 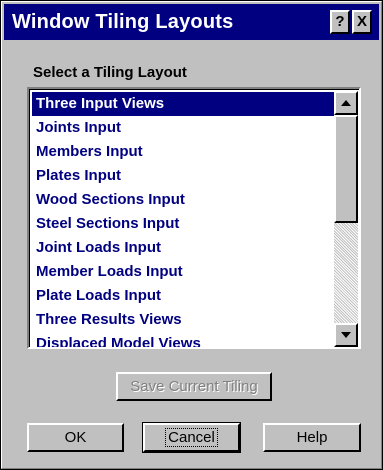 What do you see at coordinates (183, 152) in the screenshot?
I see `list-item: Members Input` at bounding box center [183, 152].